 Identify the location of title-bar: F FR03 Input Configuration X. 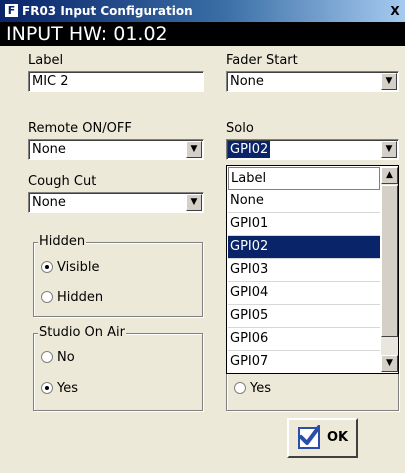
(202, 11).